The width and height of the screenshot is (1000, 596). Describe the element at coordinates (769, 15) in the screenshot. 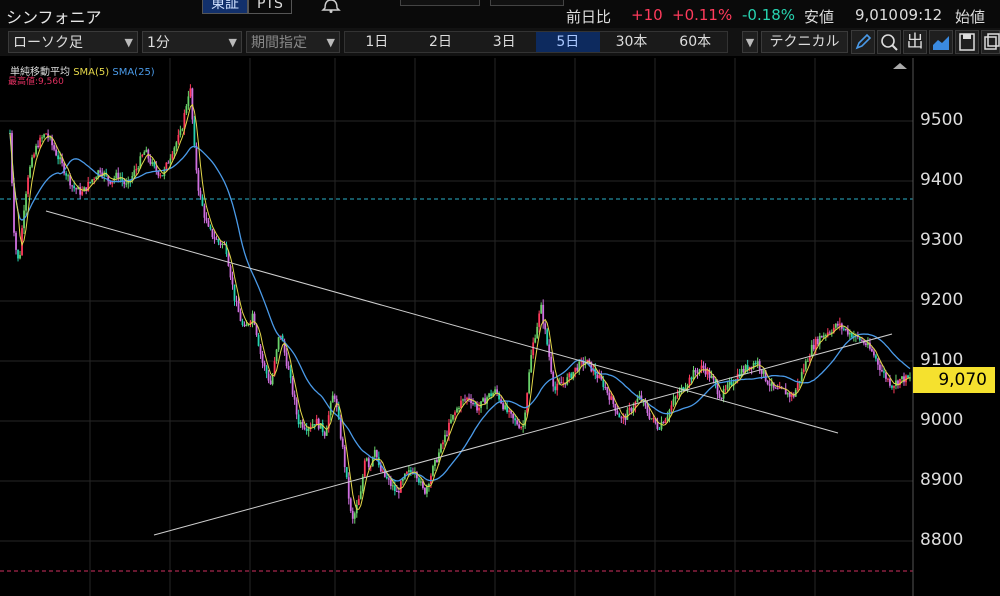

I see `other-percent: -0.18%` at that location.